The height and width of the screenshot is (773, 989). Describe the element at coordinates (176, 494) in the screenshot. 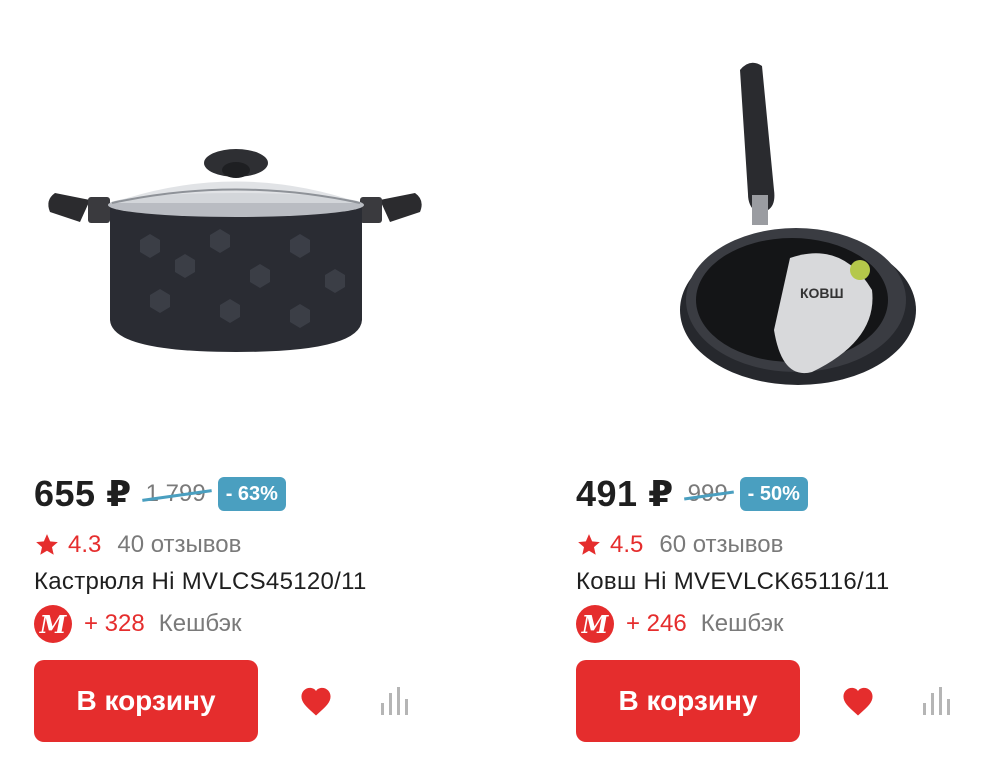

I see `old-price: 1 799` at that location.